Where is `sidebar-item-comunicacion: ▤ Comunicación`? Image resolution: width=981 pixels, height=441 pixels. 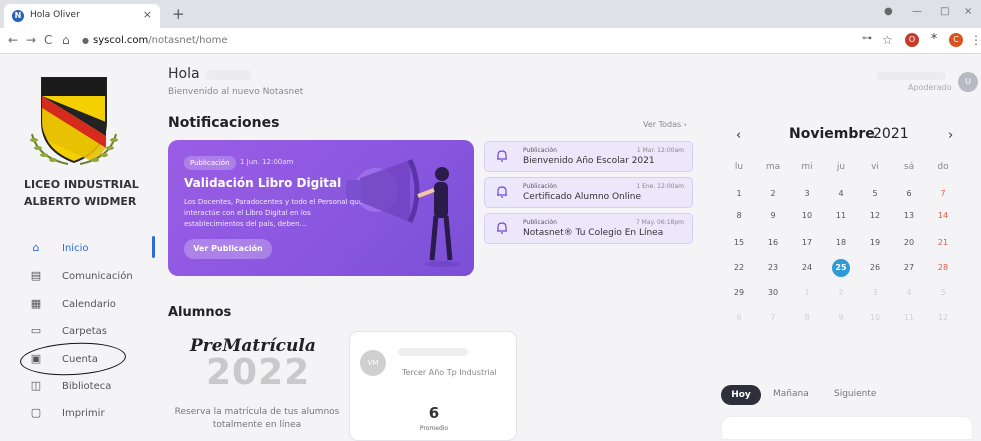 sidebar-item-comunicacion: ▤ Comunicación is located at coordinates (95, 278).